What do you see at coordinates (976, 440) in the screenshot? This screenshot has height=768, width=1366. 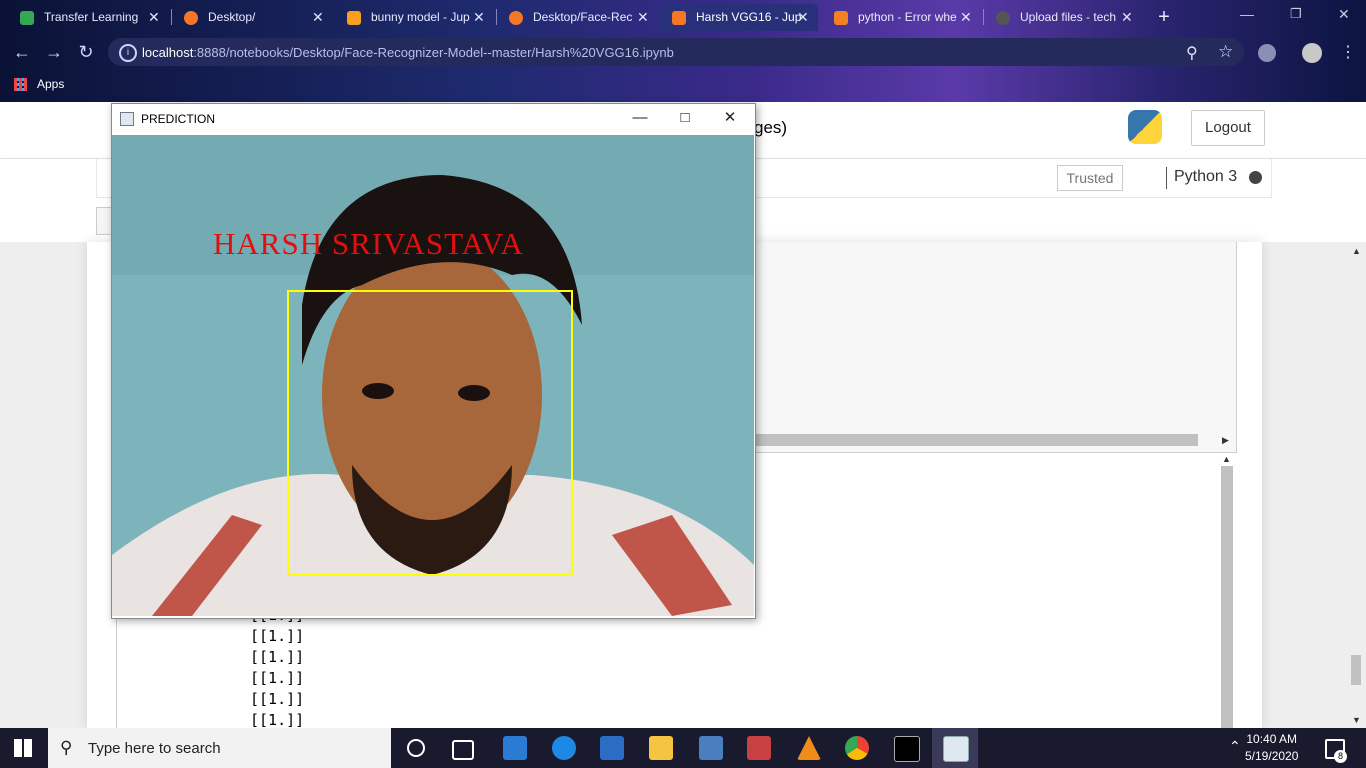 I see `horizontal-scrollbar` at bounding box center [976, 440].